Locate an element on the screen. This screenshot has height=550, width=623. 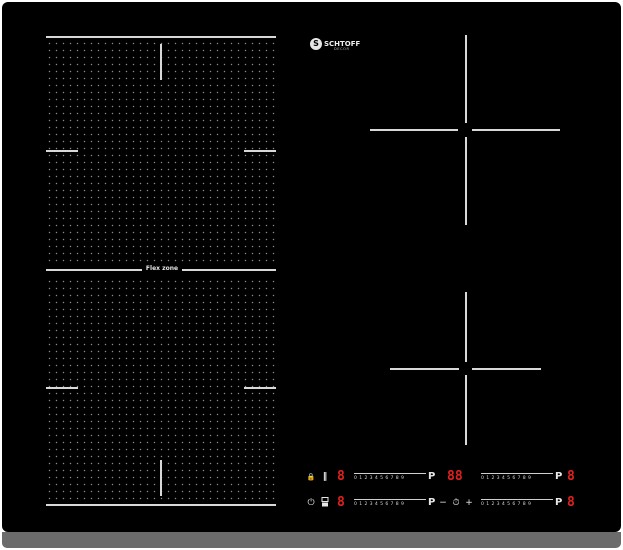
flex-zone-label: Flex zone is located at coordinates (162, 269).